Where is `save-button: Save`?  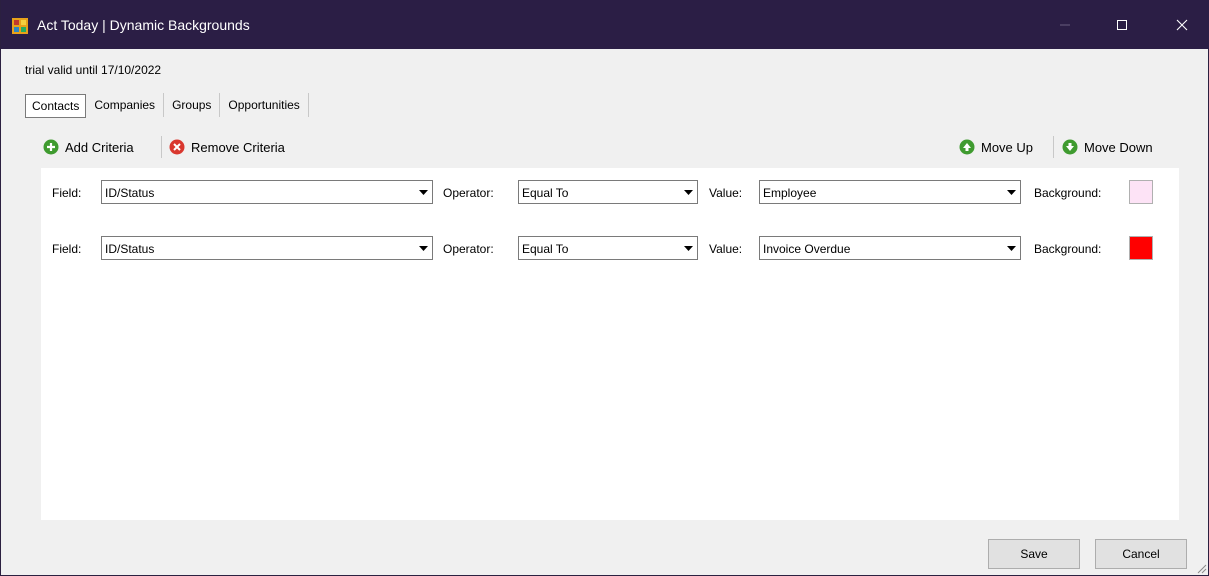
save-button: Save is located at coordinates (1034, 554).